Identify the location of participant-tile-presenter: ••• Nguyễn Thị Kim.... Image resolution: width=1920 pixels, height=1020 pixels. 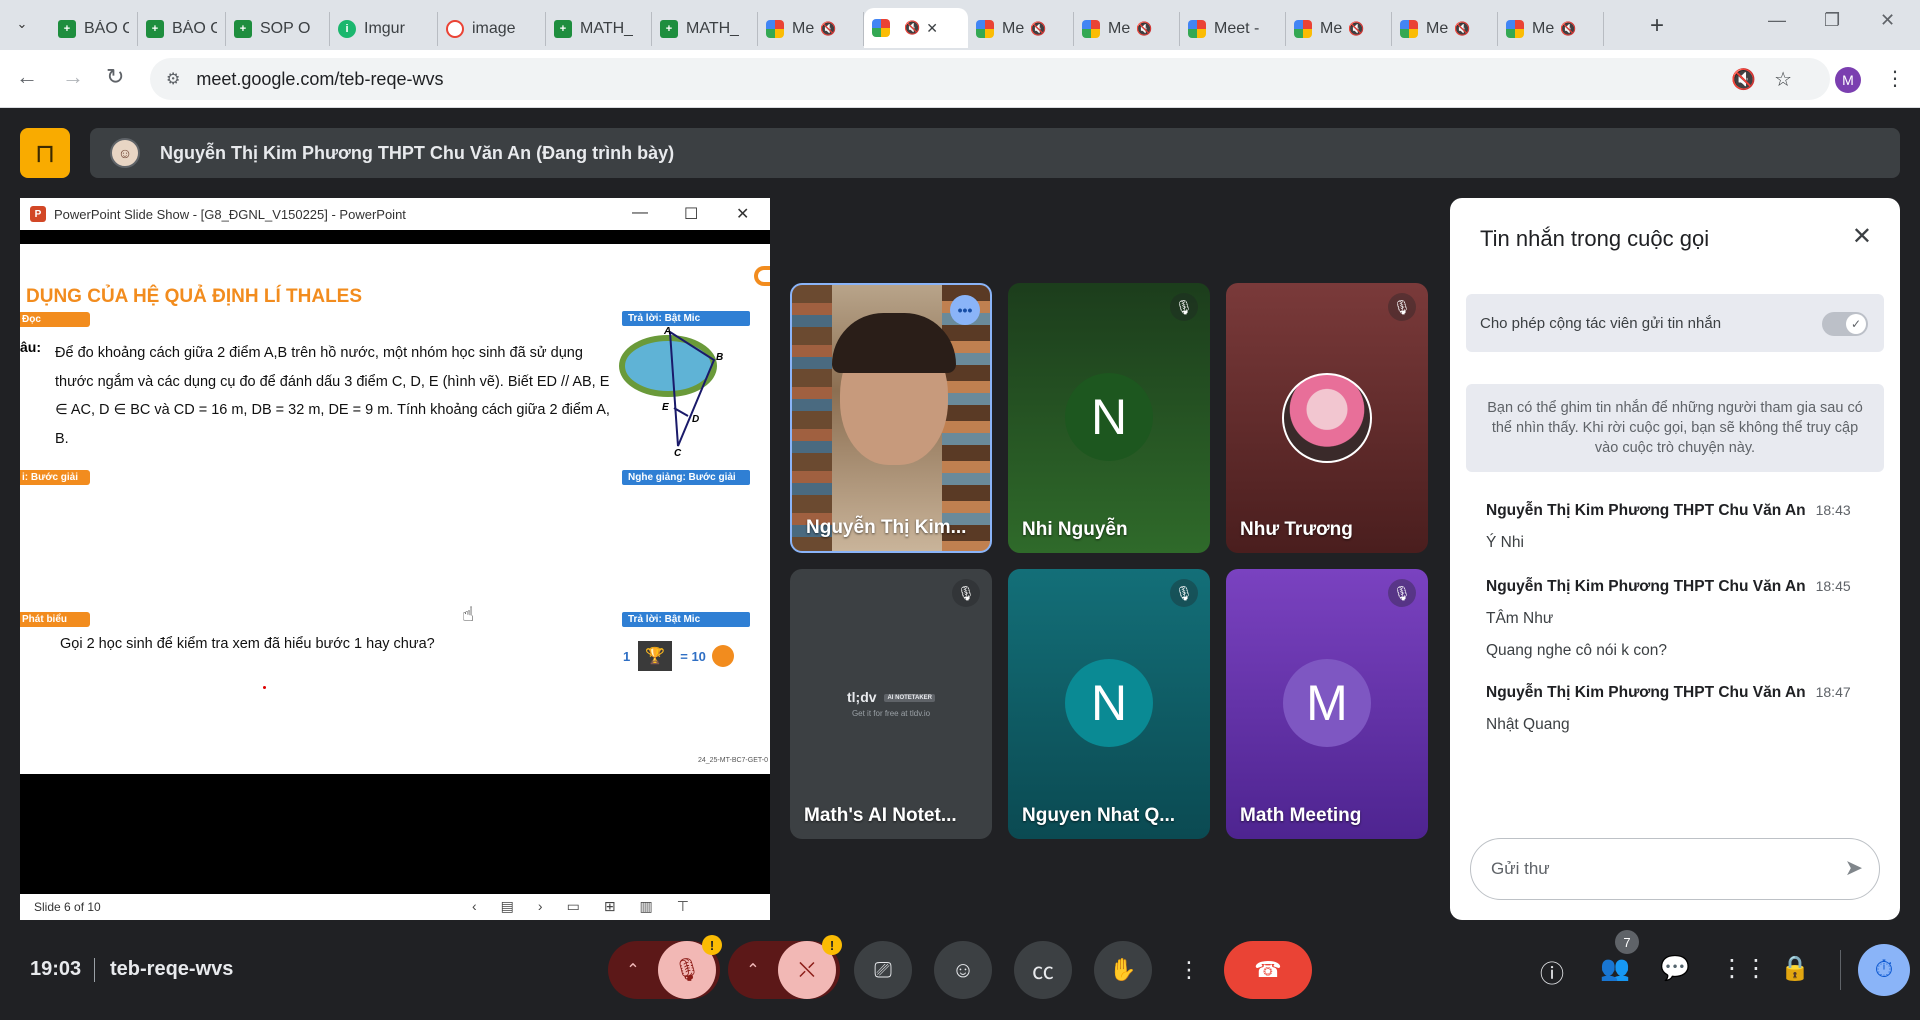
(891, 418).